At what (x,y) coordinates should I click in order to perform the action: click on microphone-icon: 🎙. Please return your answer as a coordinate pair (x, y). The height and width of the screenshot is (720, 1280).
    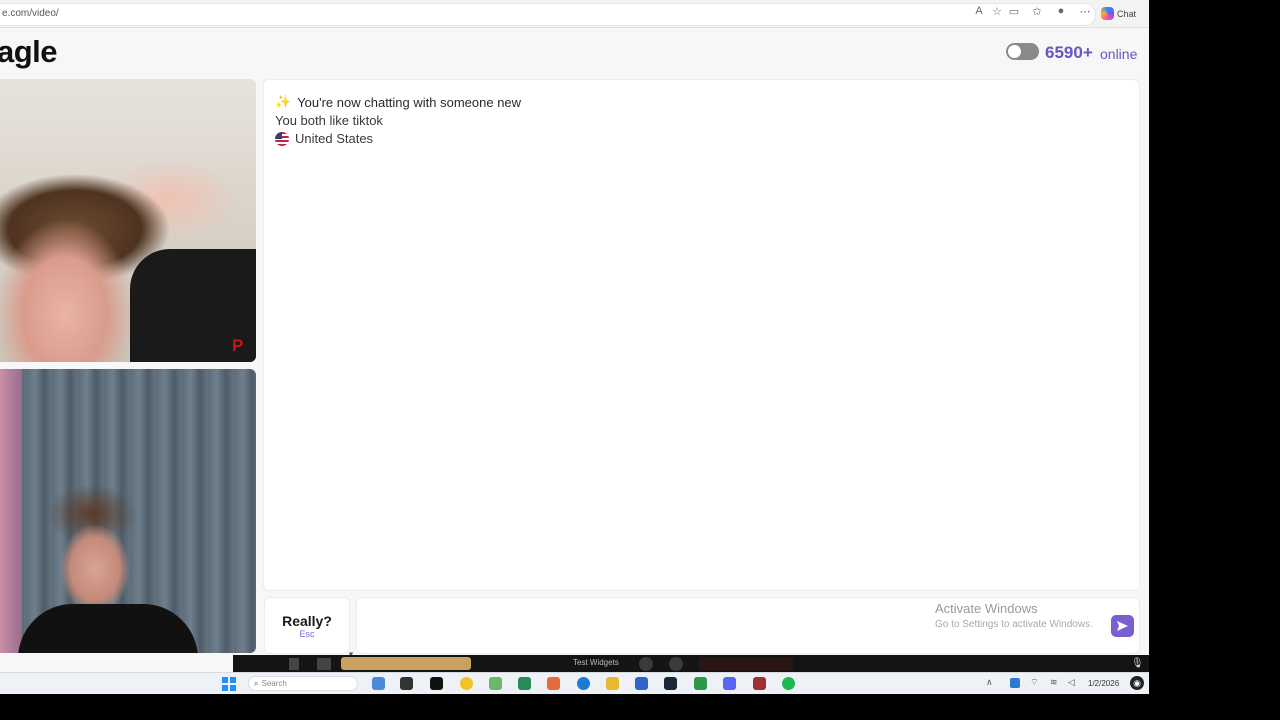
    Looking at the image, I should click on (1137, 664).